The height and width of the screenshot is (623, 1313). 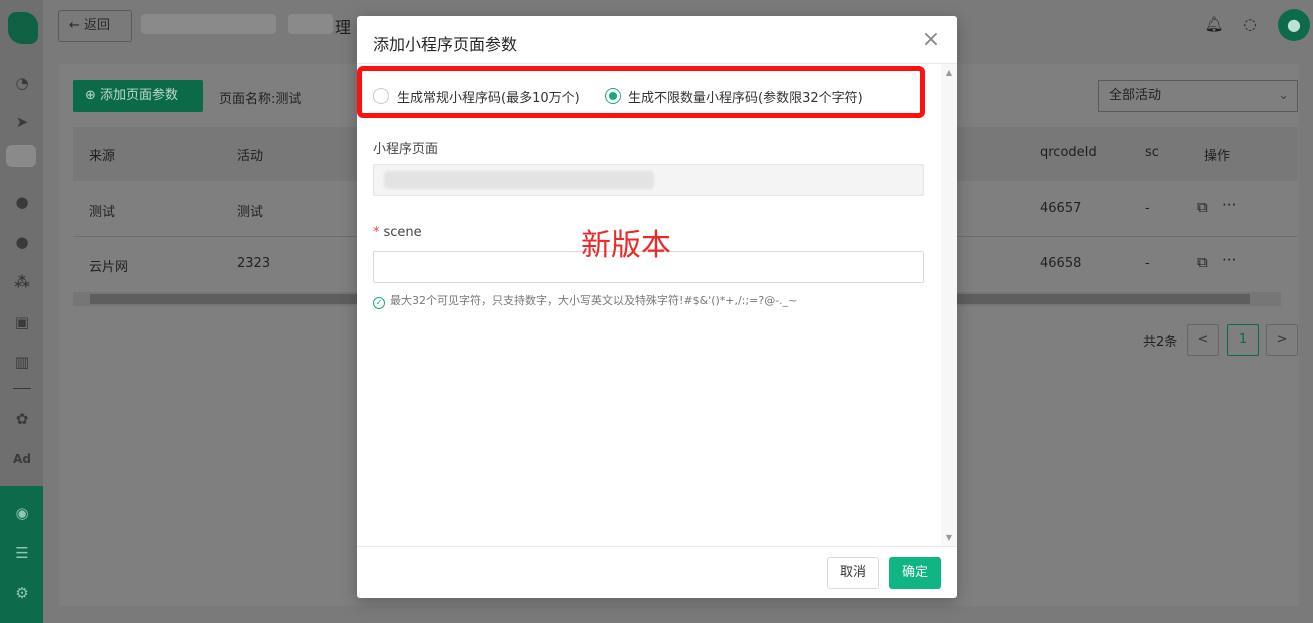 I want to click on sidebar-active-group: ◉ ☰ ⚙, so click(x=21, y=554).